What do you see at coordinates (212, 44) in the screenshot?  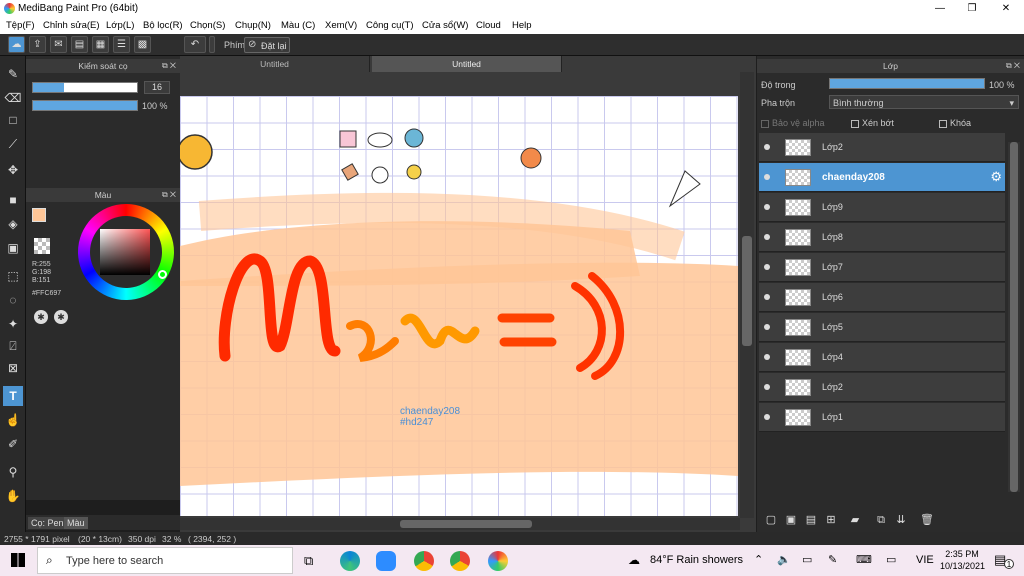 I see `toolbar-handle` at bounding box center [212, 44].